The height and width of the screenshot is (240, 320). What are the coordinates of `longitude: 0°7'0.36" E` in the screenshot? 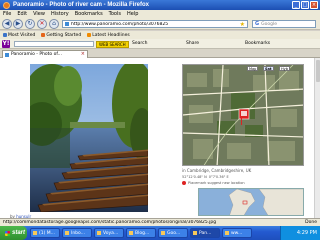 It's located at (218, 177).